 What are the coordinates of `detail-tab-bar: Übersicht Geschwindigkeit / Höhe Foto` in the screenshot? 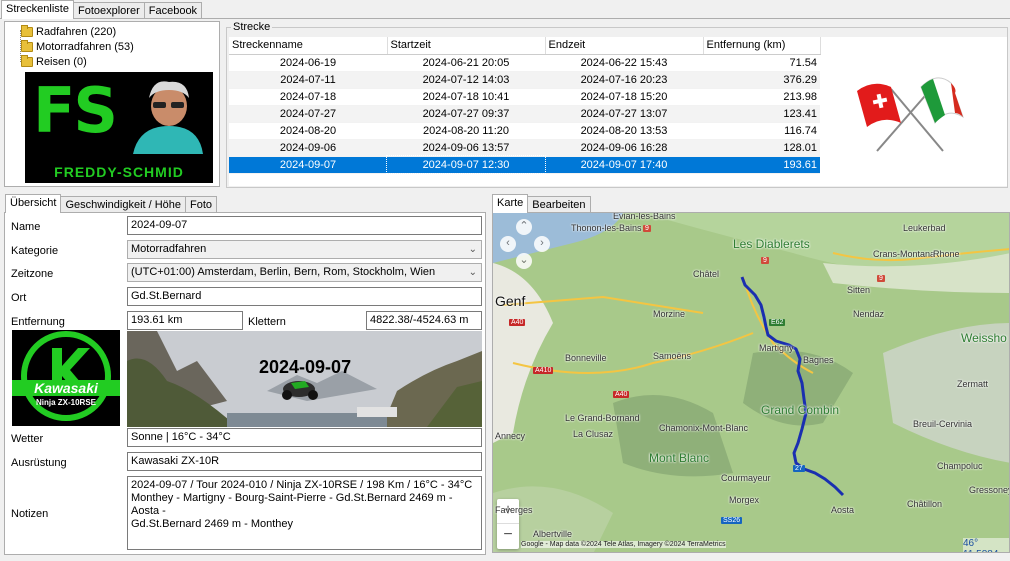 It's located at (111, 203).